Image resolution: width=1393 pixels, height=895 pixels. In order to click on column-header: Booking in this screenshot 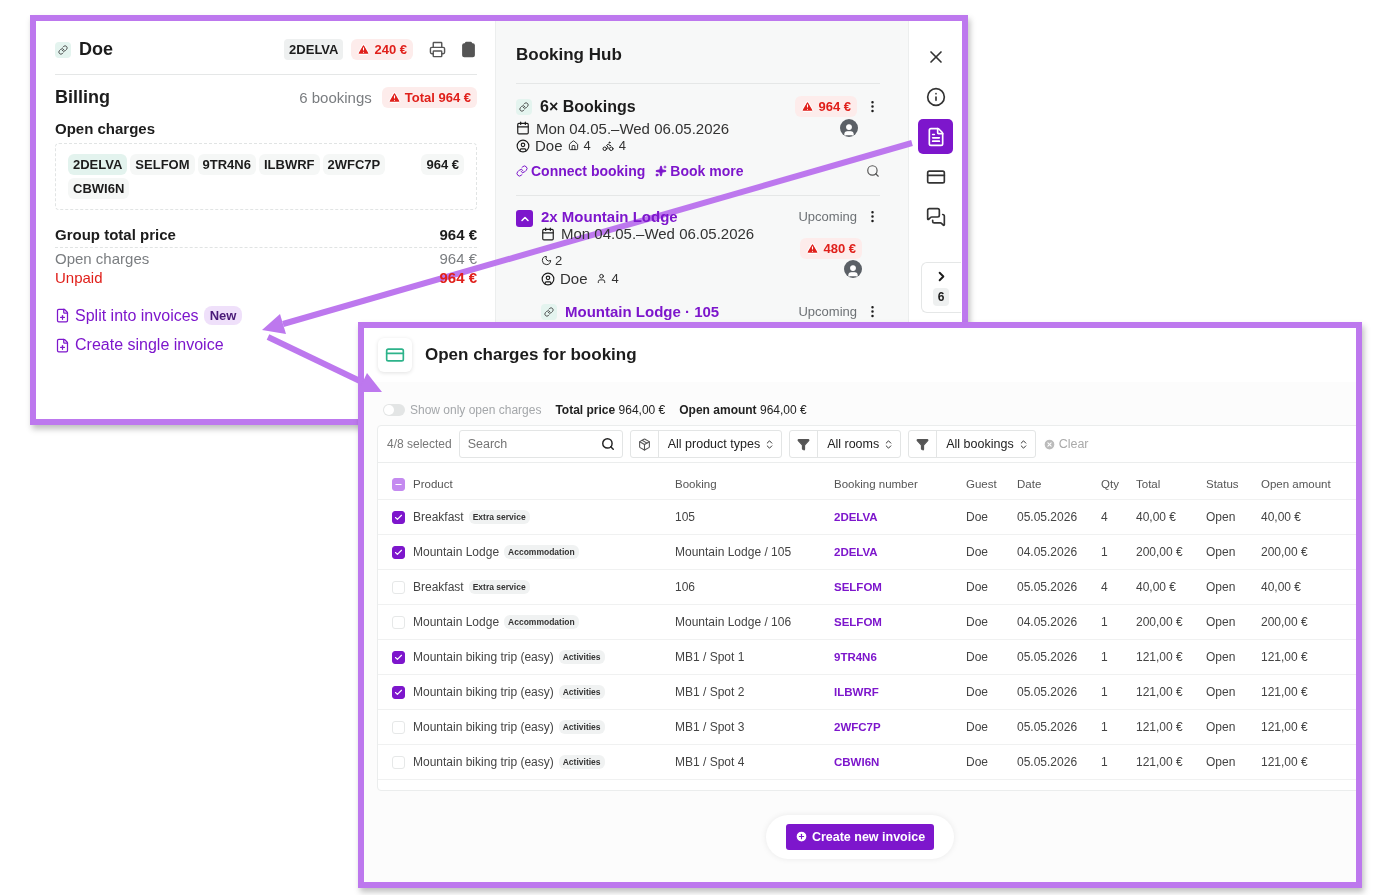, I will do `click(696, 484)`.